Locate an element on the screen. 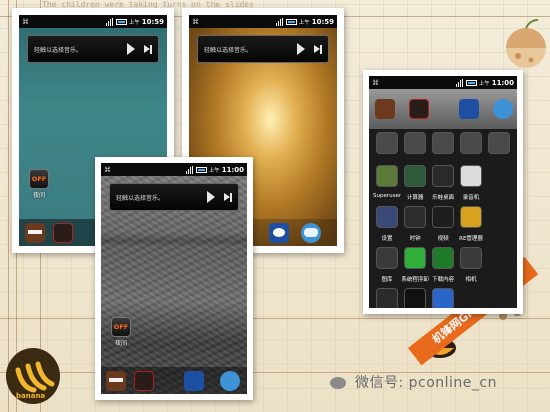 This screenshot has height=412, width=550. re-manager-icon is located at coordinates (471, 217).